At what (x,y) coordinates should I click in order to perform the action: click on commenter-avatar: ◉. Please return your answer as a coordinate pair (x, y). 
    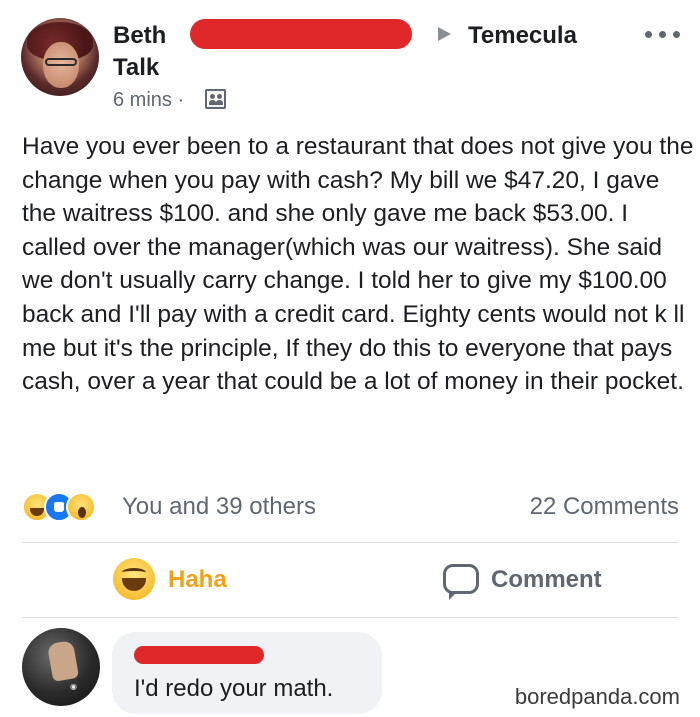
    Looking at the image, I should click on (61, 667).